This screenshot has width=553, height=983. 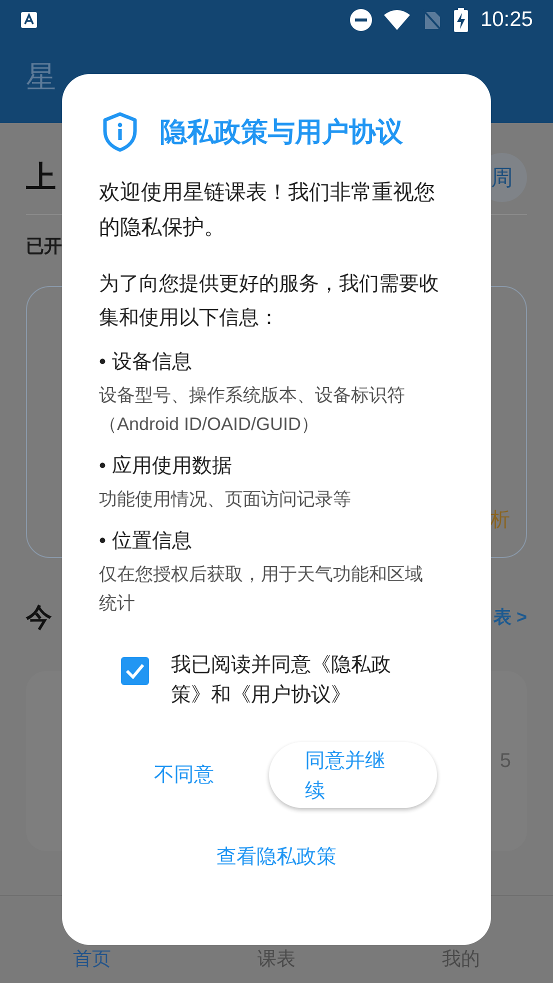 I want to click on section-heading: 上, so click(x=41, y=178).